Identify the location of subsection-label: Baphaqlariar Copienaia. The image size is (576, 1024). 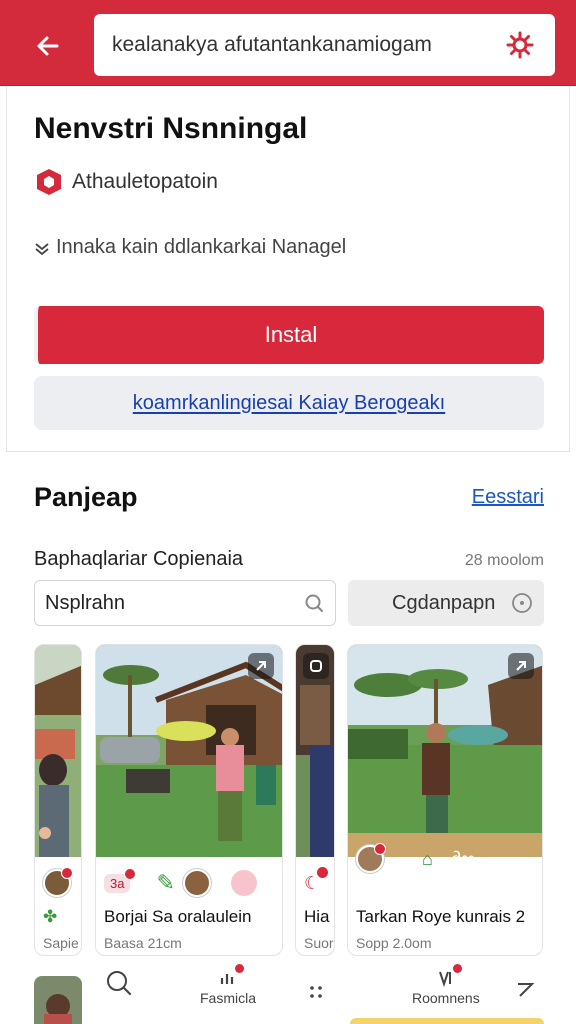
(139, 559).